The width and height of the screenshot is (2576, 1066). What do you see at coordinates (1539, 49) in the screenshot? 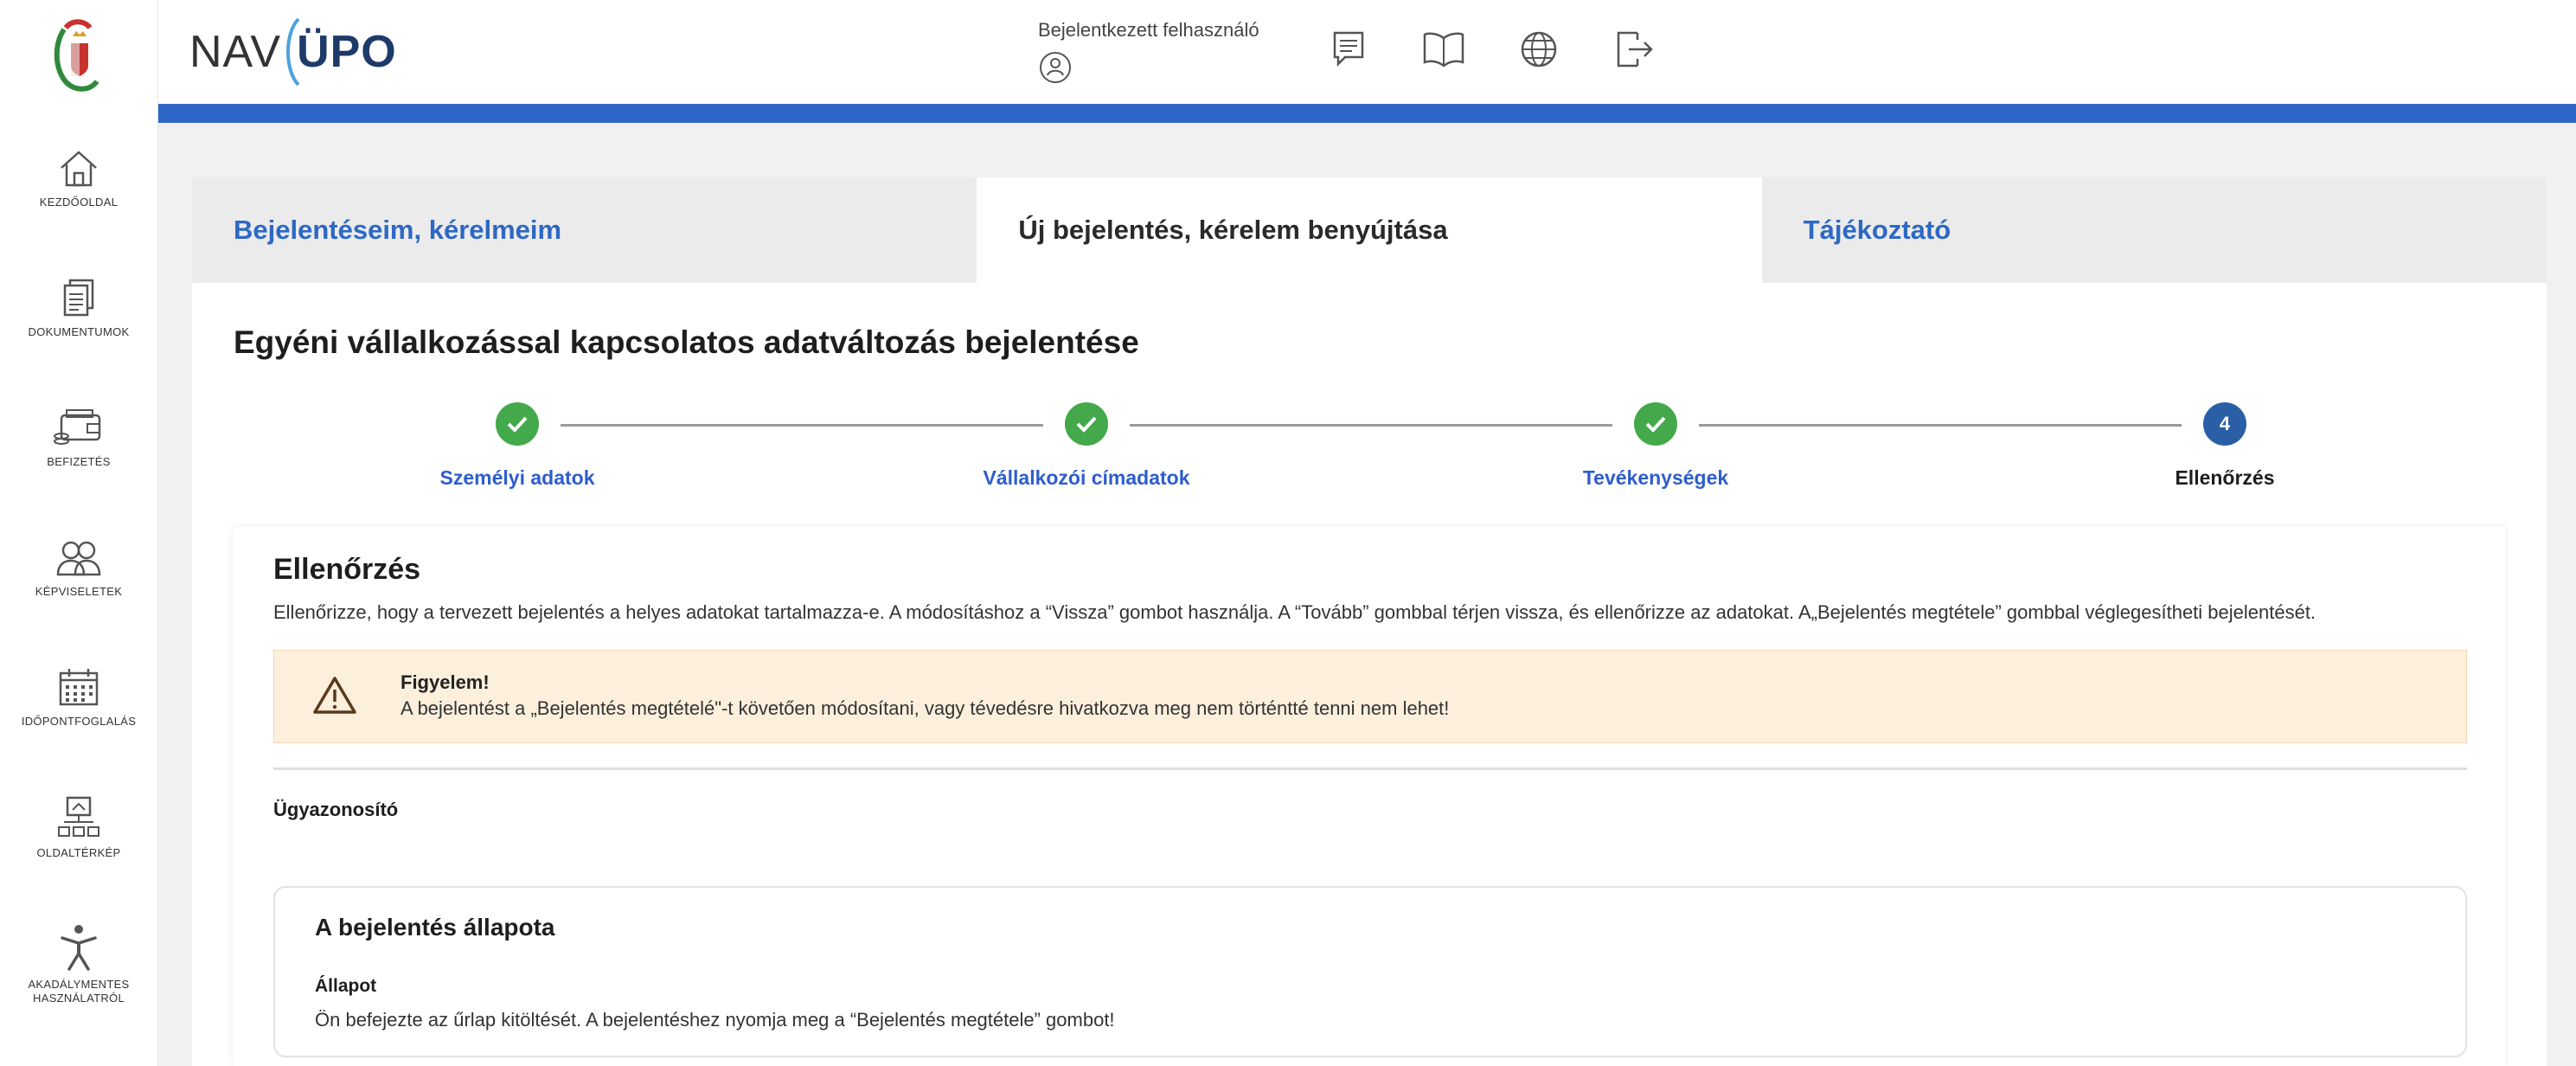
I see `language-icon` at bounding box center [1539, 49].